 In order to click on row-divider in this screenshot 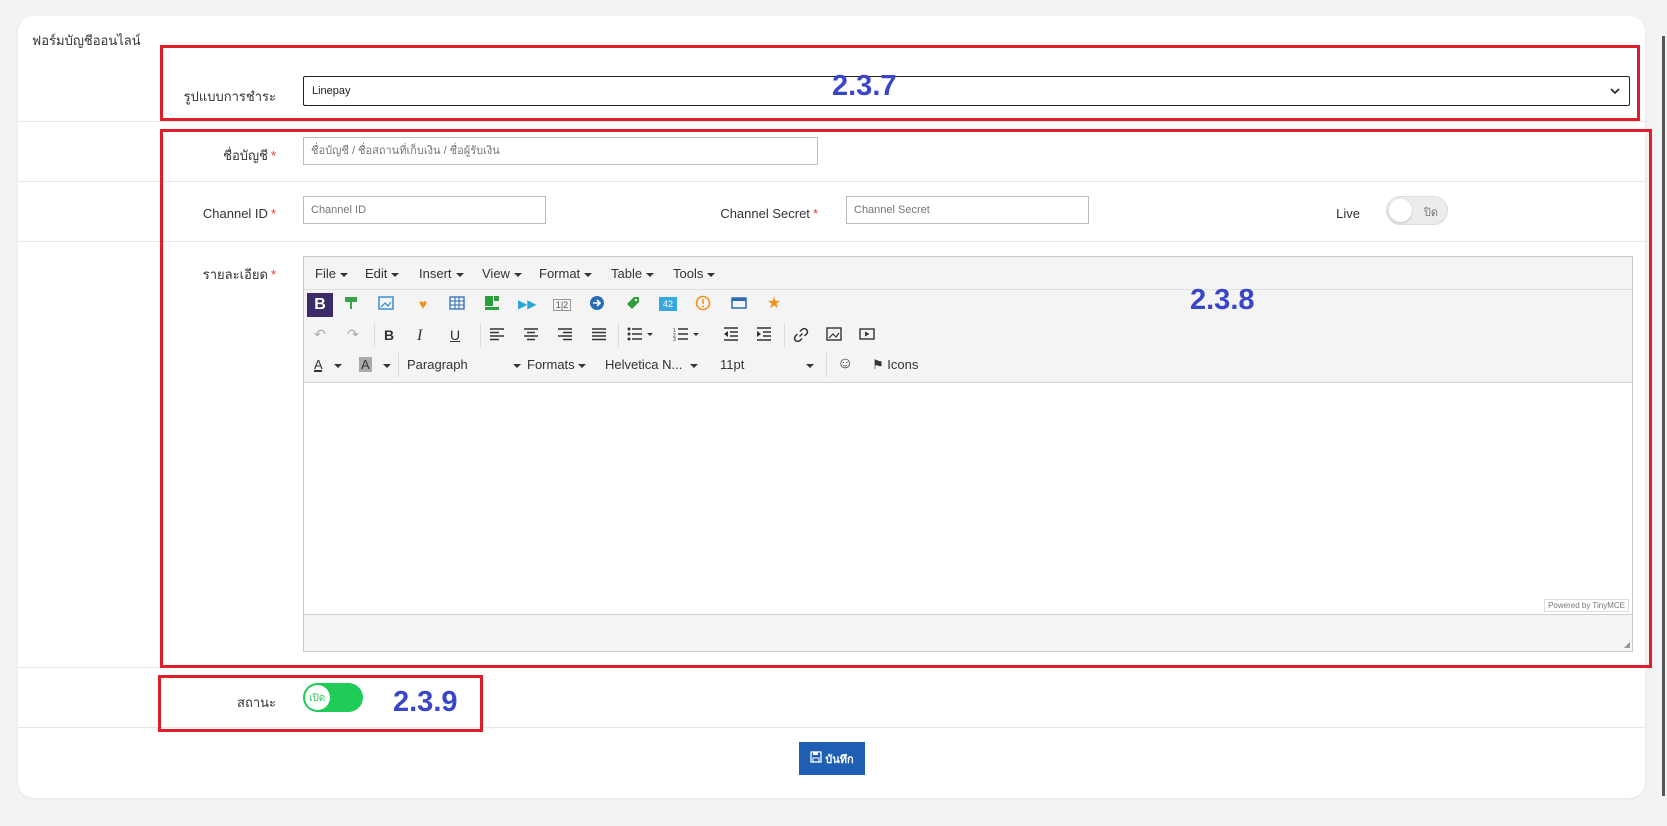, I will do `click(831, 121)`.